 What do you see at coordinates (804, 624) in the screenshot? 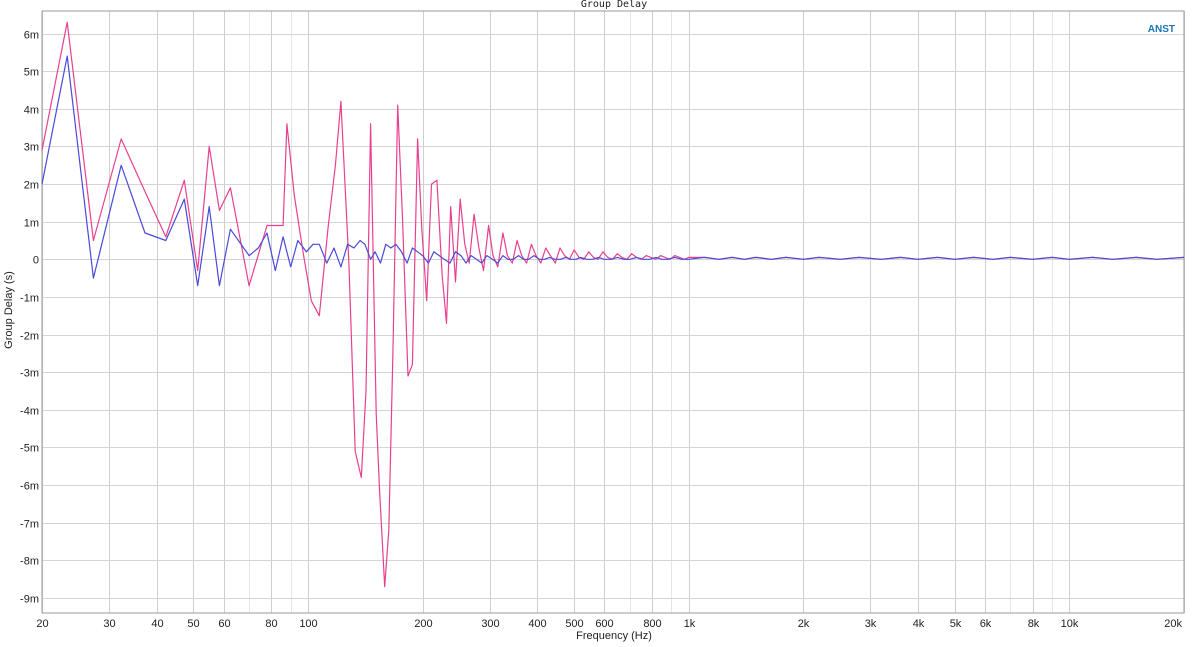
I see `x-tick-label: 2k` at bounding box center [804, 624].